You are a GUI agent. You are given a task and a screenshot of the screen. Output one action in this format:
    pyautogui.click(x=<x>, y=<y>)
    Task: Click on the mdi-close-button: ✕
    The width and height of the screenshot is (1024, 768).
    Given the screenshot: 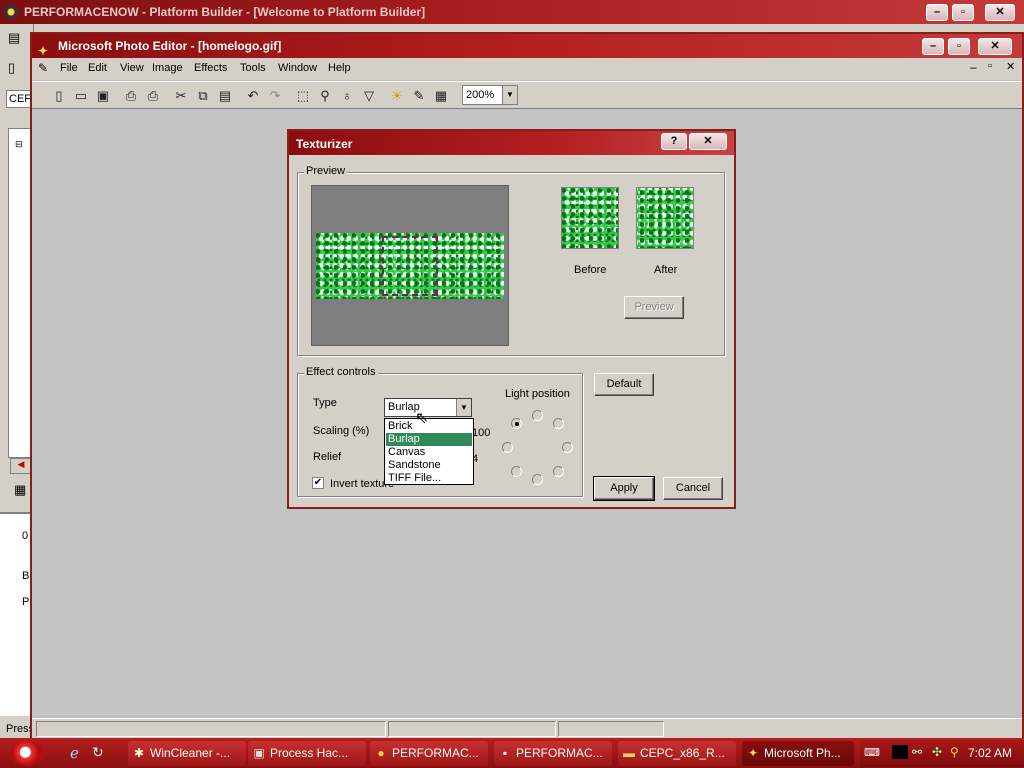 What is the action you would take?
    pyautogui.click(x=1010, y=66)
    